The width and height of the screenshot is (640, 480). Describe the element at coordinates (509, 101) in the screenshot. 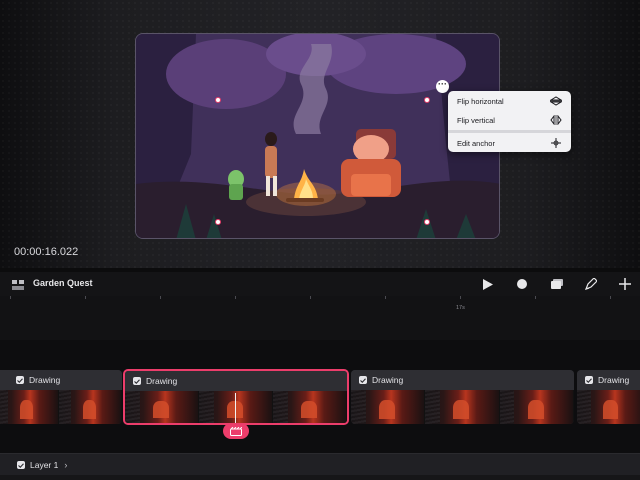

I see `menu-item-flip-horizontal: Flip horizontal` at that location.